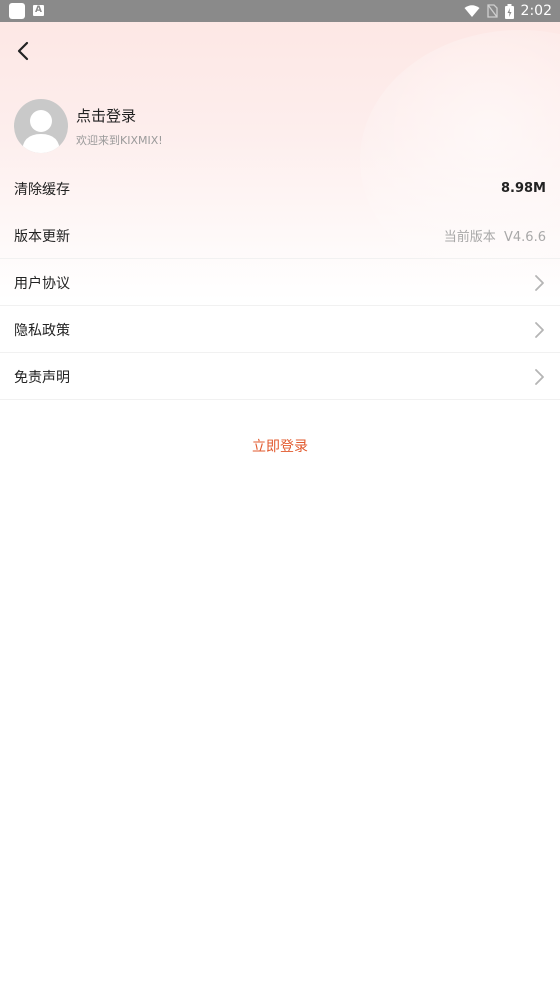 The image size is (560, 995). Describe the element at coordinates (42, 236) in the screenshot. I see `version-update-label: 版本更新` at that location.